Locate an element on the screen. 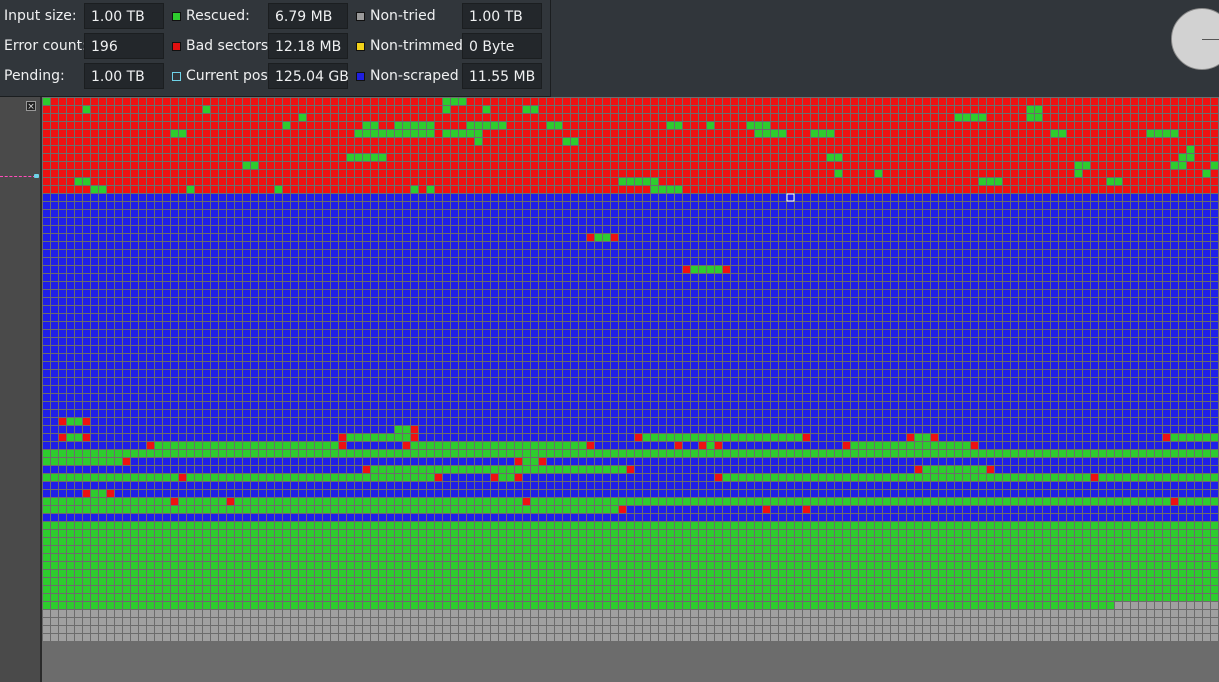 The image size is (1219, 682). position-marker-handle is located at coordinates (36, 176).